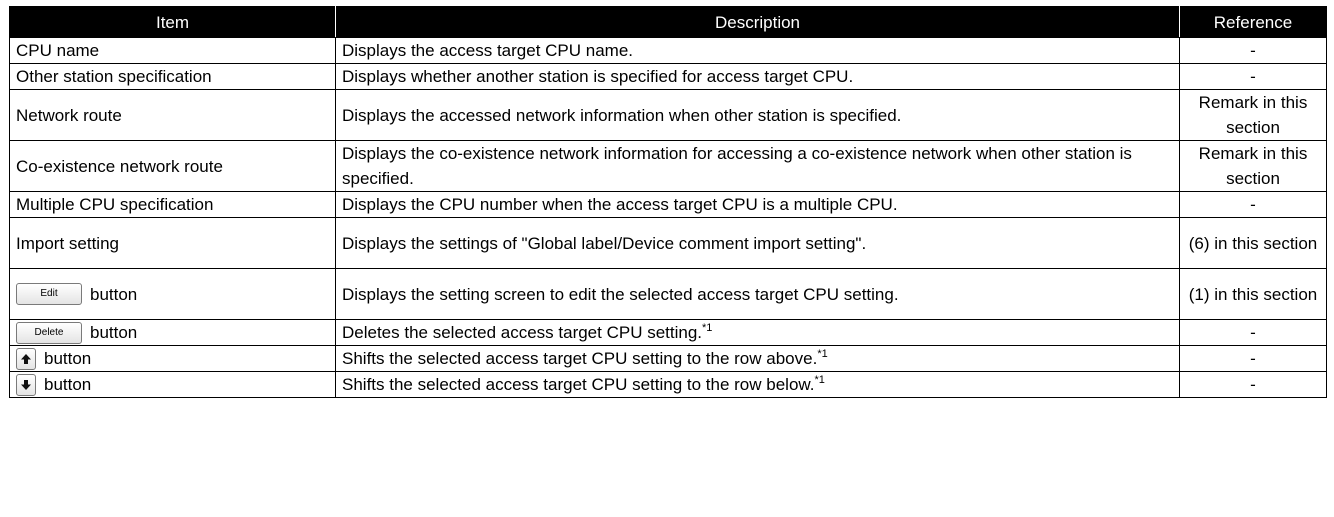 The width and height of the screenshot is (1334, 517). Describe the element at coordinates (757, 22) in the screenshot. I see `column-header-description: Description` at that location.